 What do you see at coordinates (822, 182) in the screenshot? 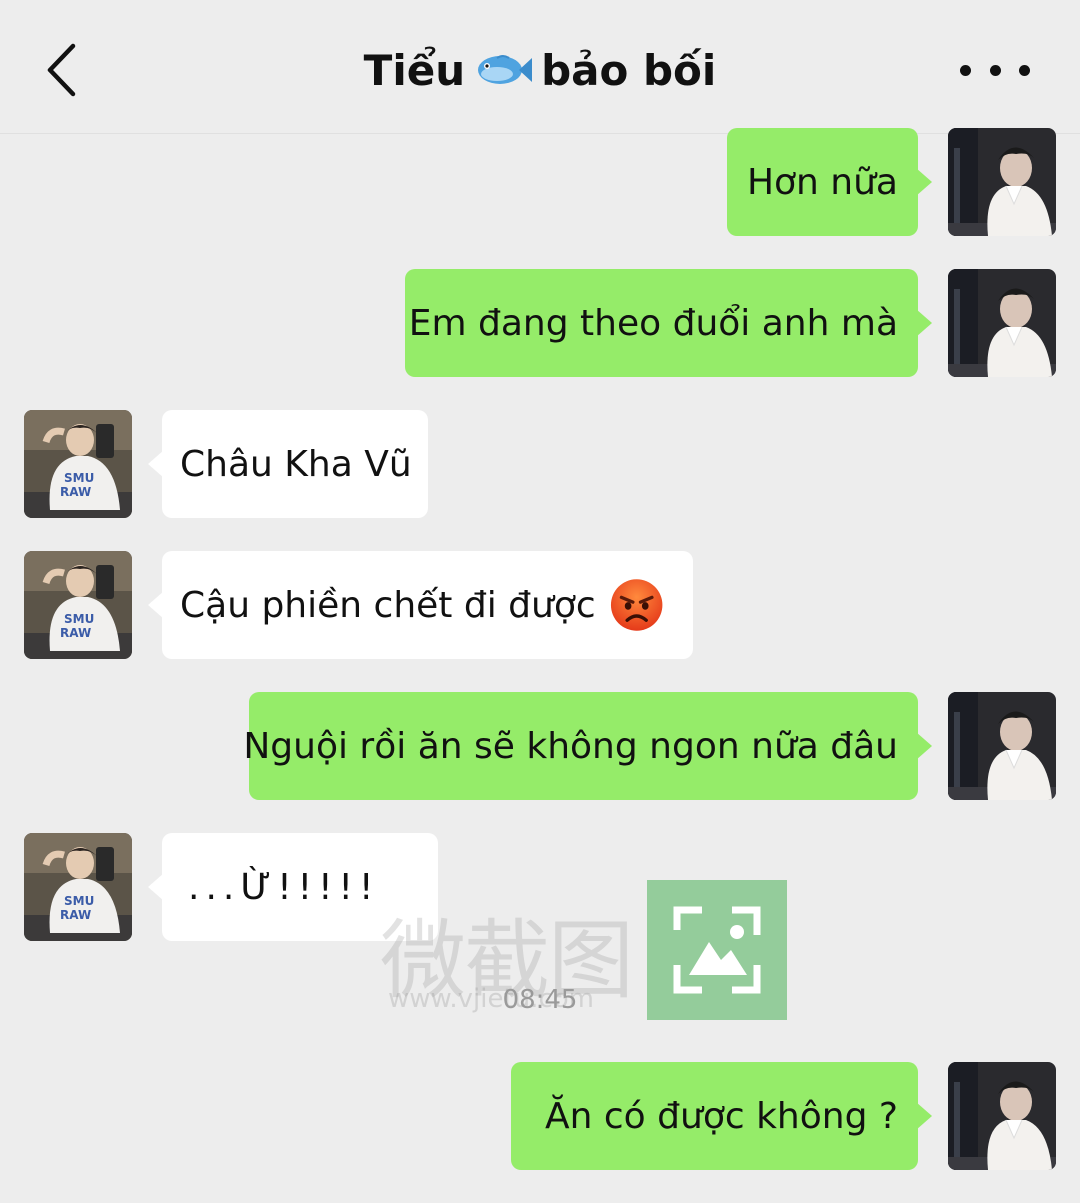
I see `message-text: Hơn nữa` at bounding box center [822, 182].